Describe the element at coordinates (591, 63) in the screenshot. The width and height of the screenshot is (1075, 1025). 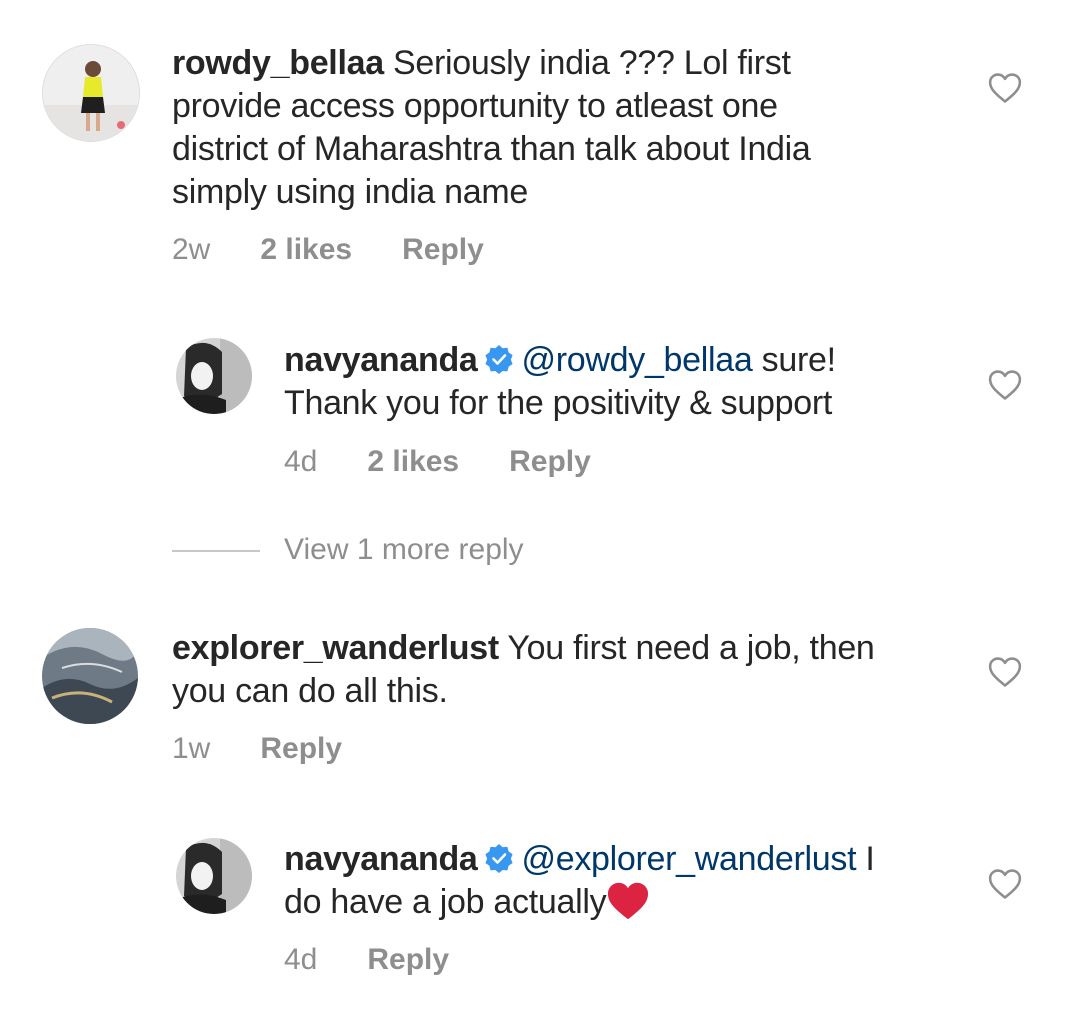
I see `comment-line: Seriously india ??? Lol first` at that location.